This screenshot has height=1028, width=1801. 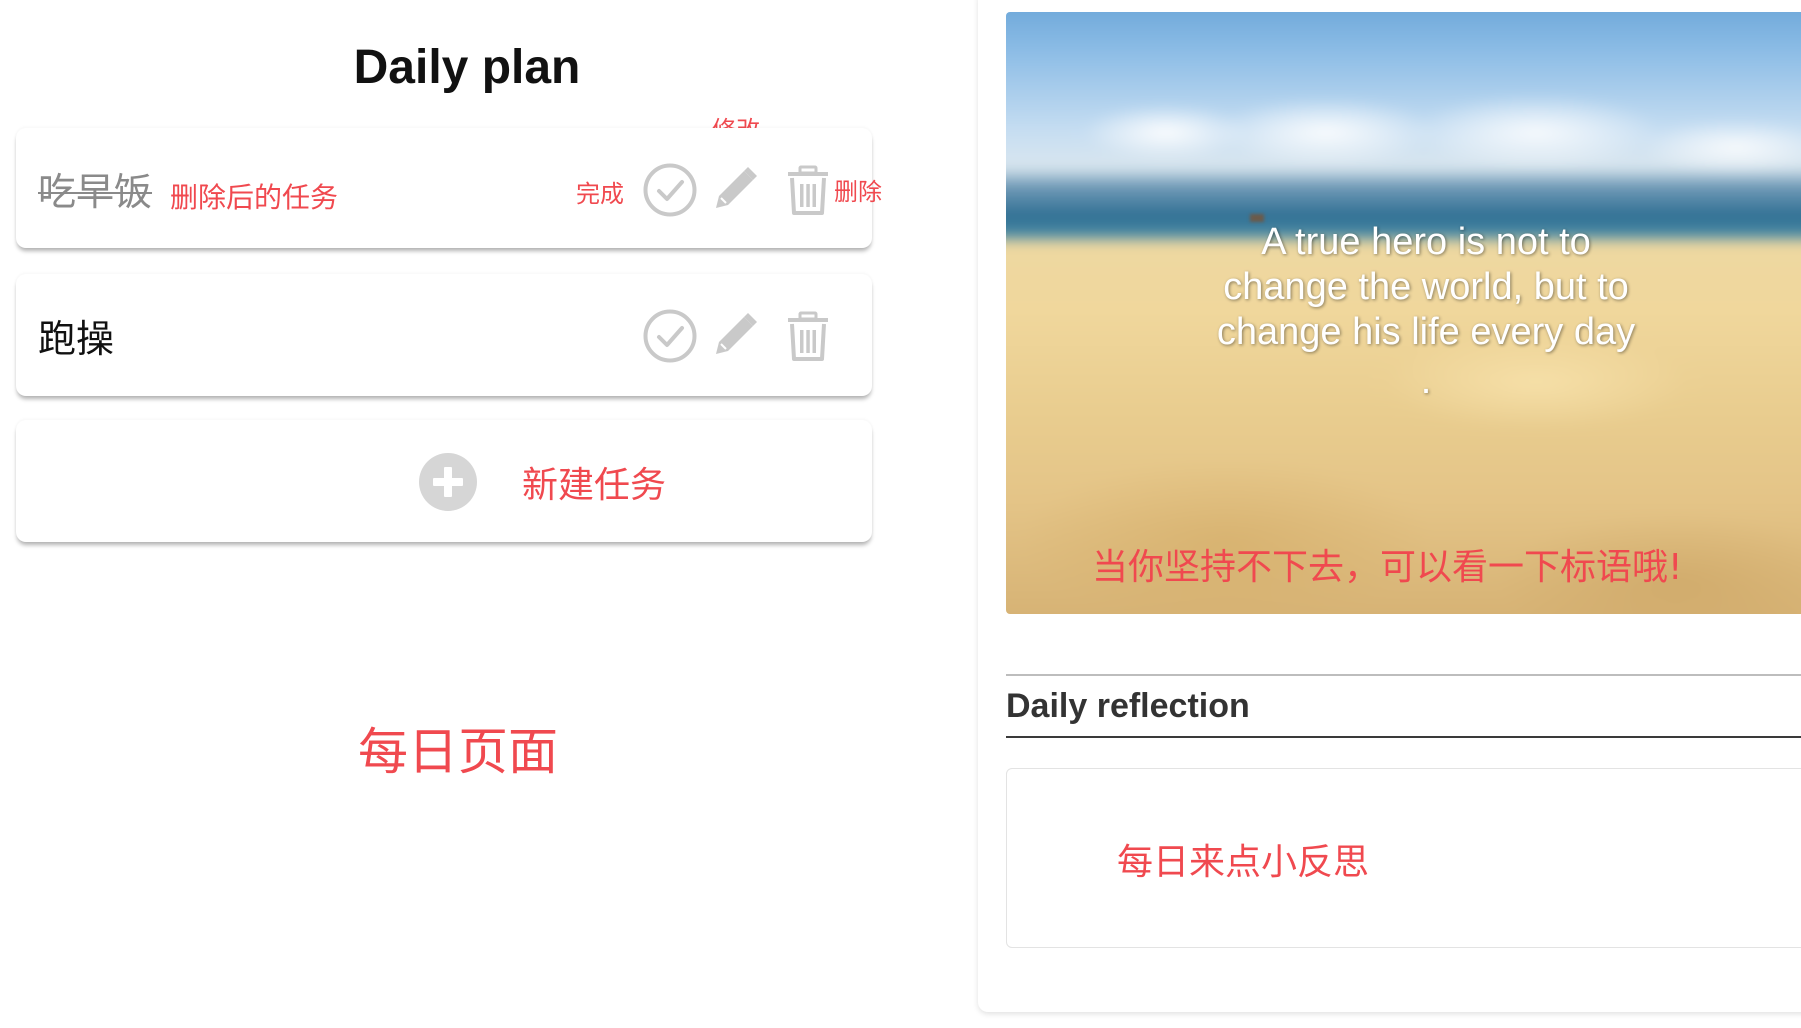 I want to click on page-title: Daily plan, so click(x=467, y=67).